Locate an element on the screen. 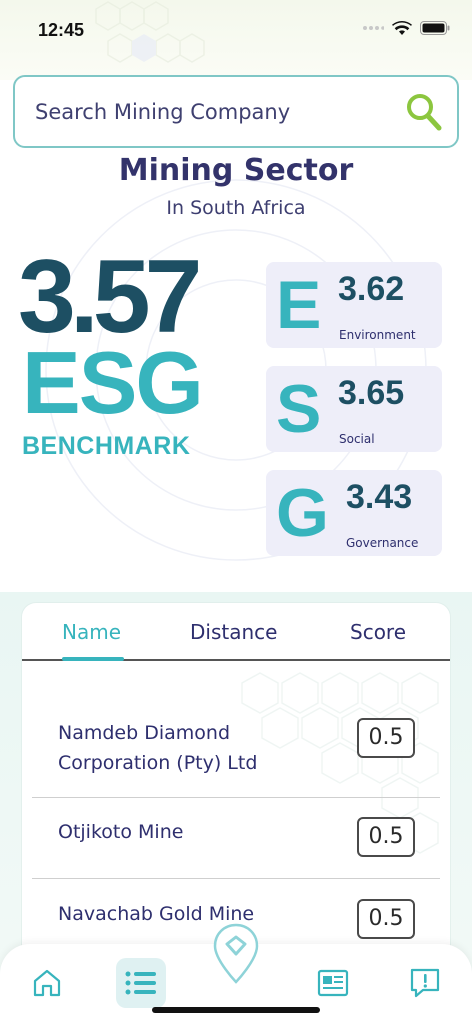  list-item: Otjikoto Mine 0.5 is located at coordinates (236, 845).